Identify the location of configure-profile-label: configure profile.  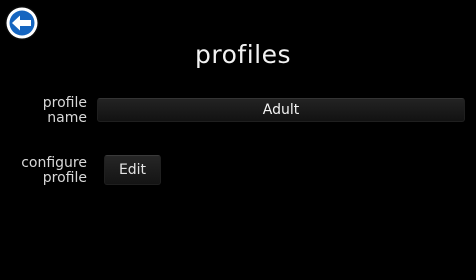
(43, 171).